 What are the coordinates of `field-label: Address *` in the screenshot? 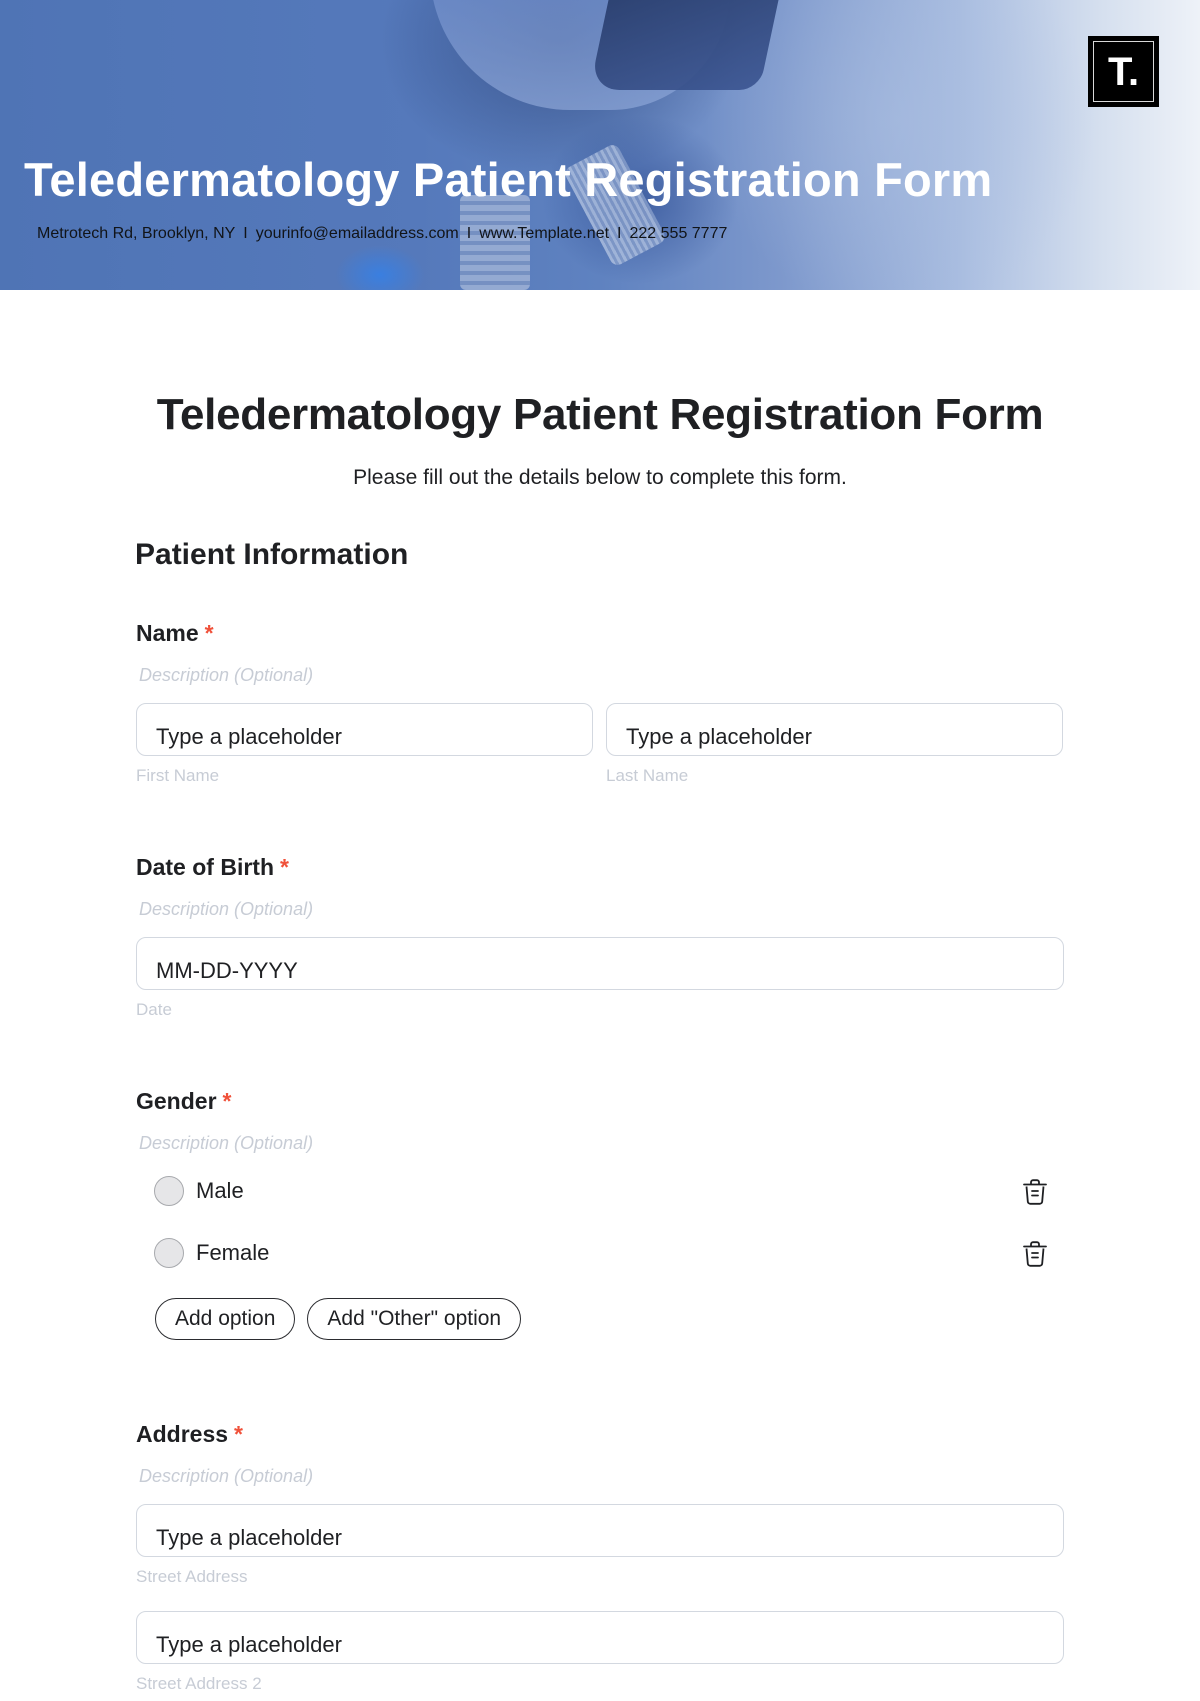 It's located at (600, 1434).